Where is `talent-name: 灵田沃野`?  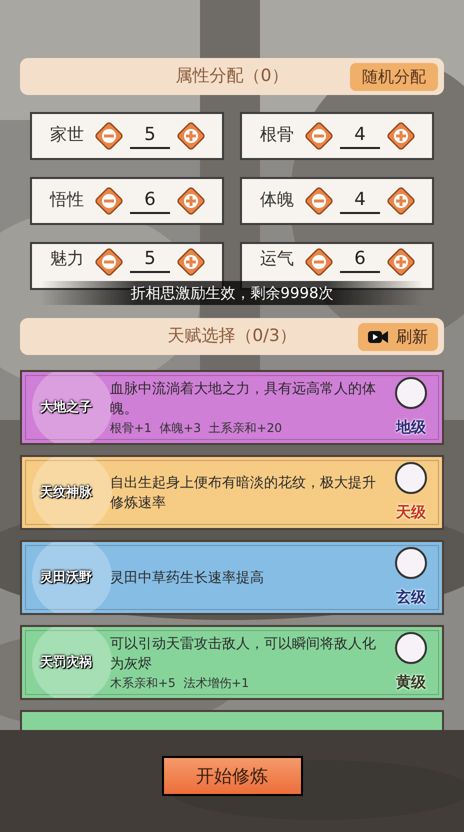 talent-name: 灵田沃野 is located at coordinates (66, 577).